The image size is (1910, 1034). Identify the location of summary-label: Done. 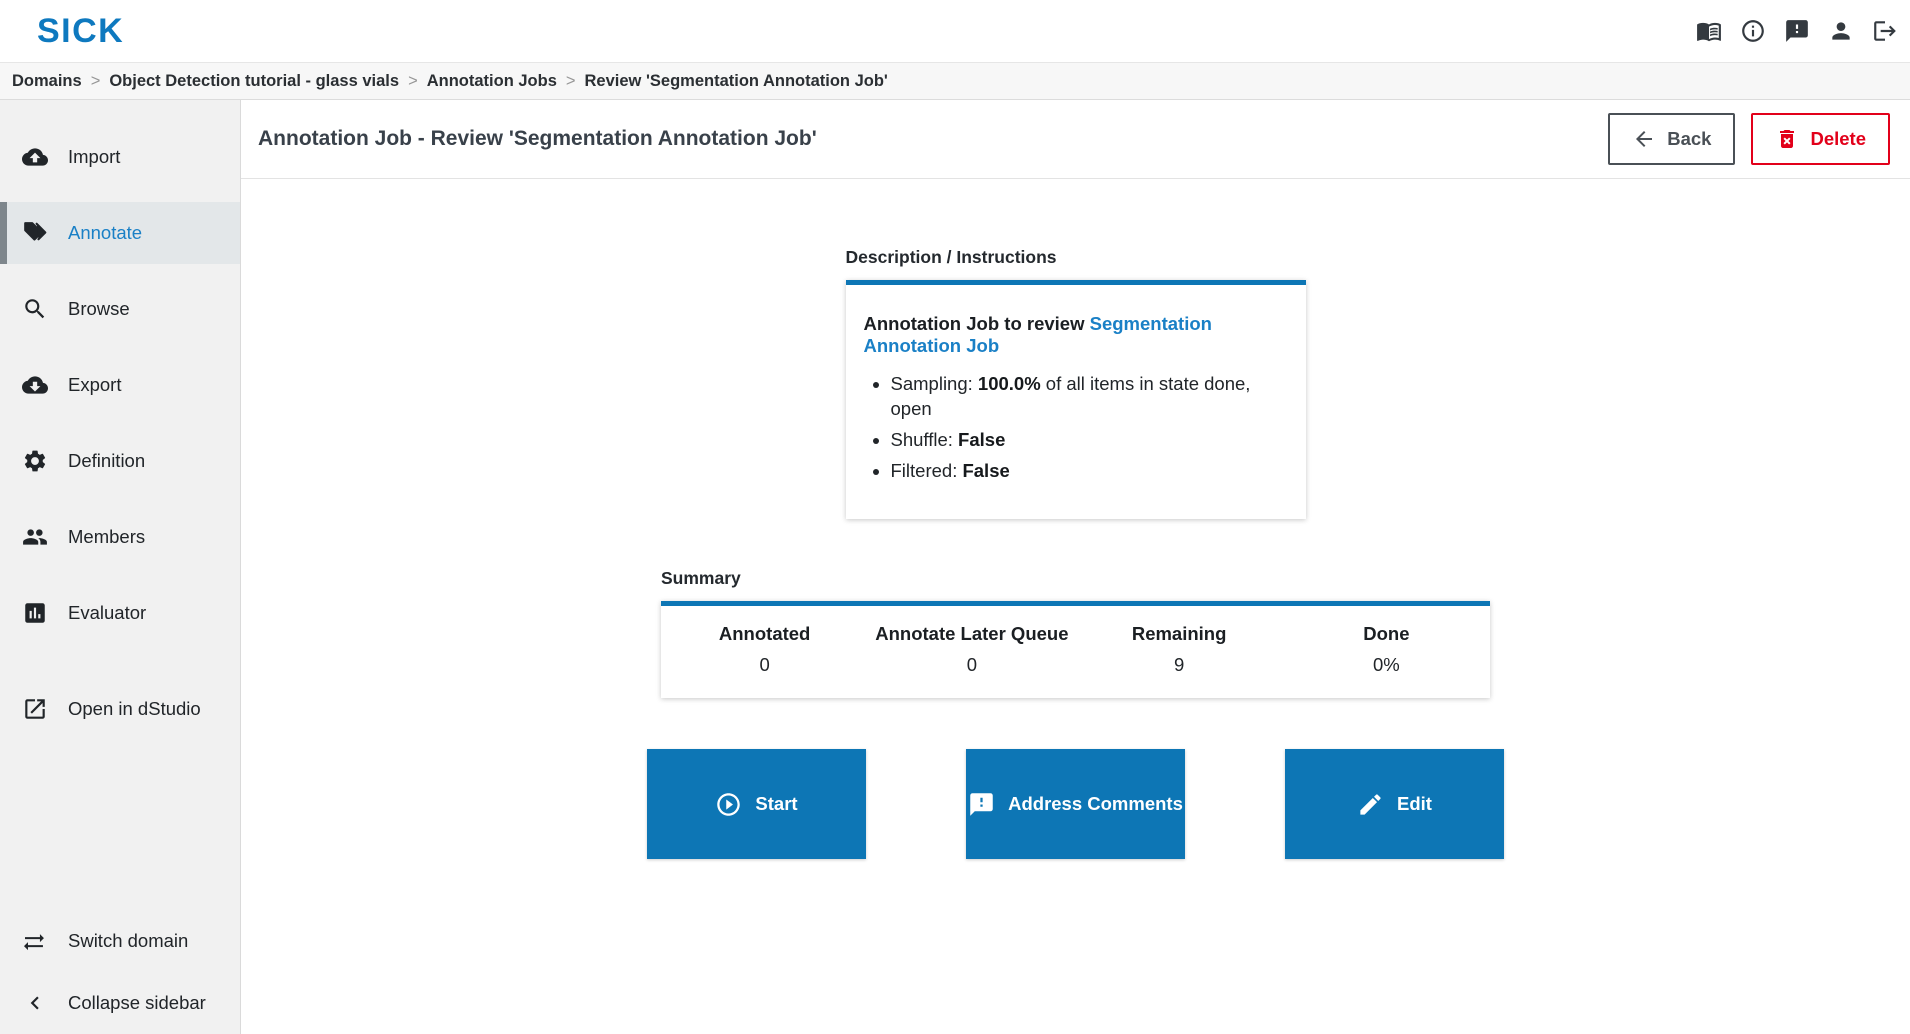
(1386, 633).